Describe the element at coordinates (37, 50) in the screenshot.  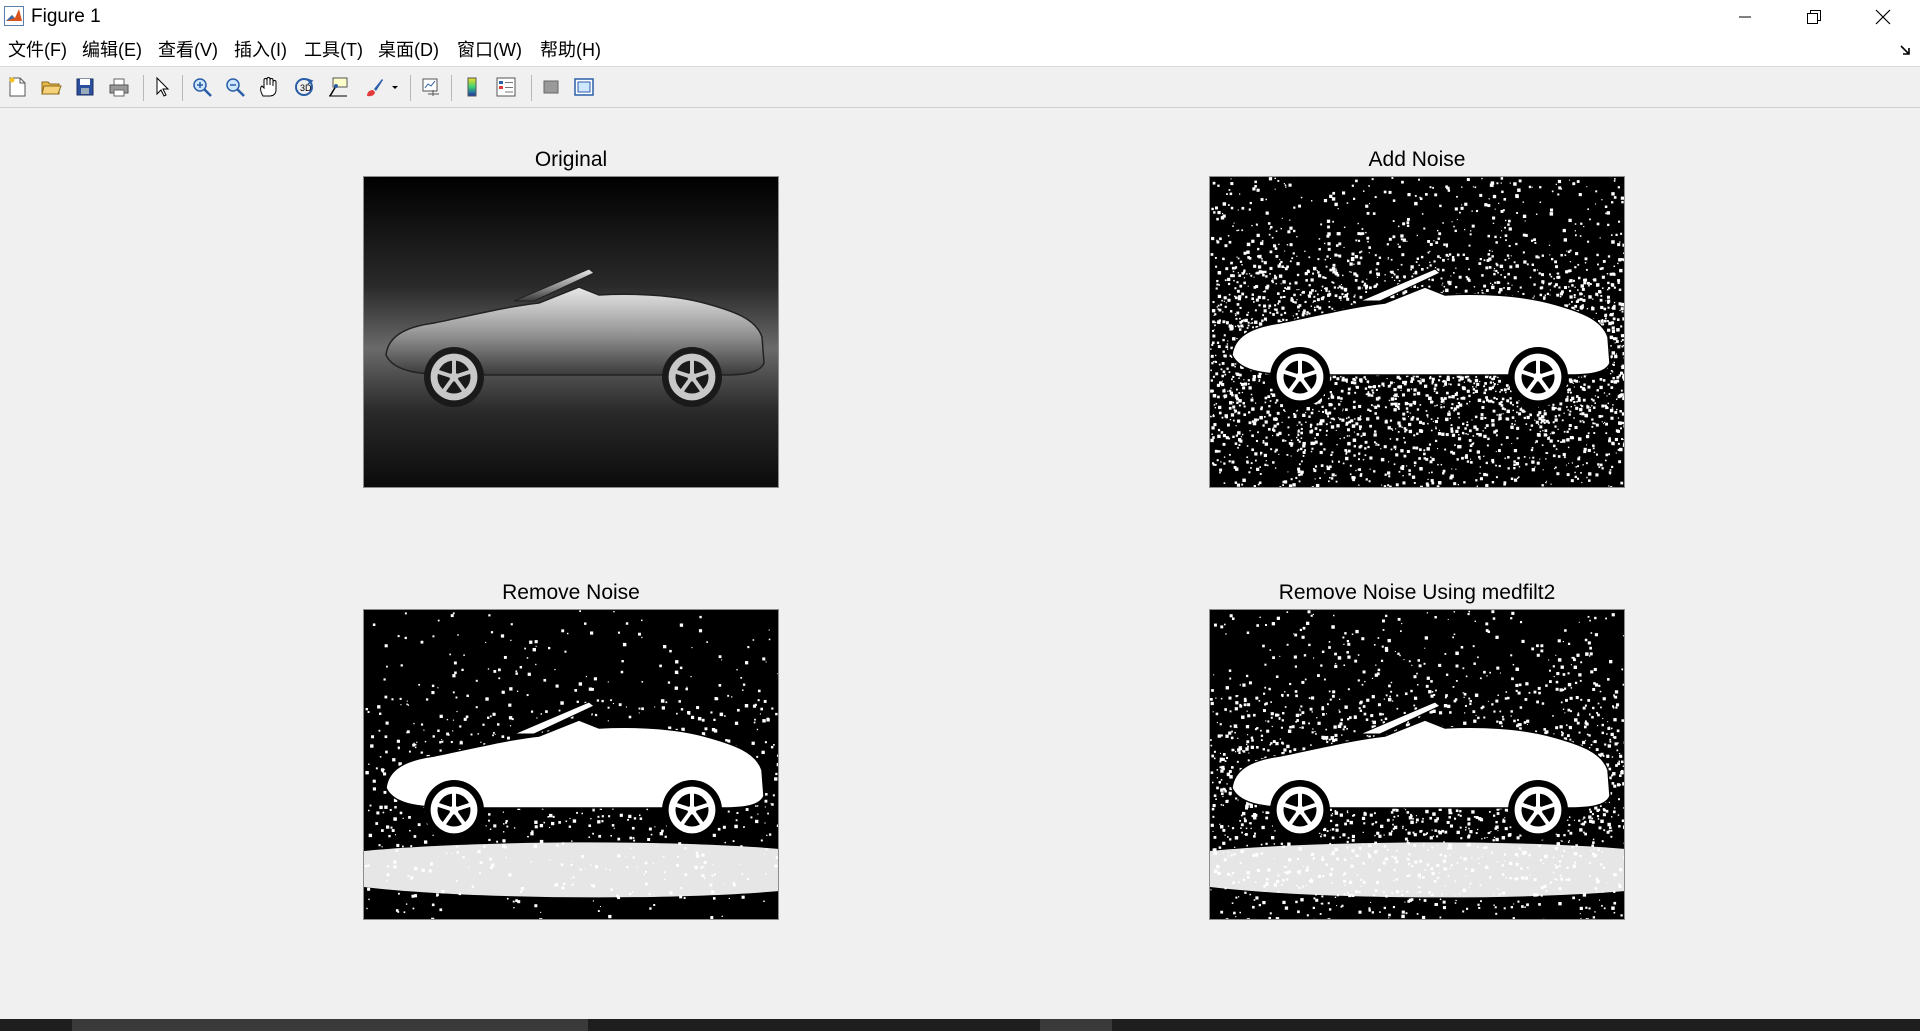
I see `menu-file: 文件(F)` at that location.